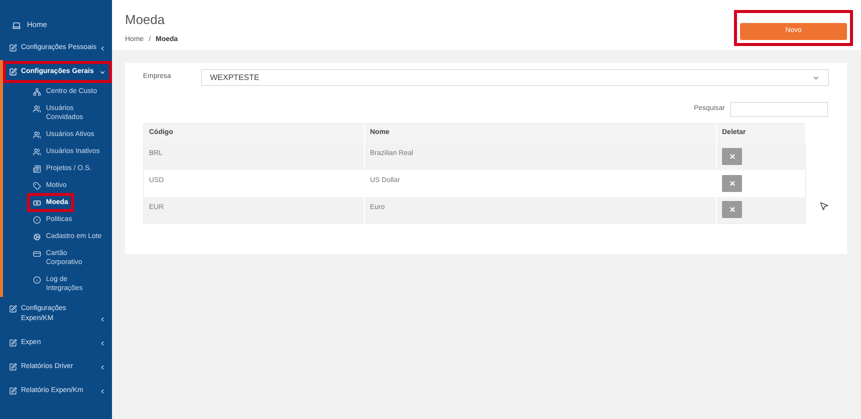  I want to click on circle-icon, so click(37, 220).